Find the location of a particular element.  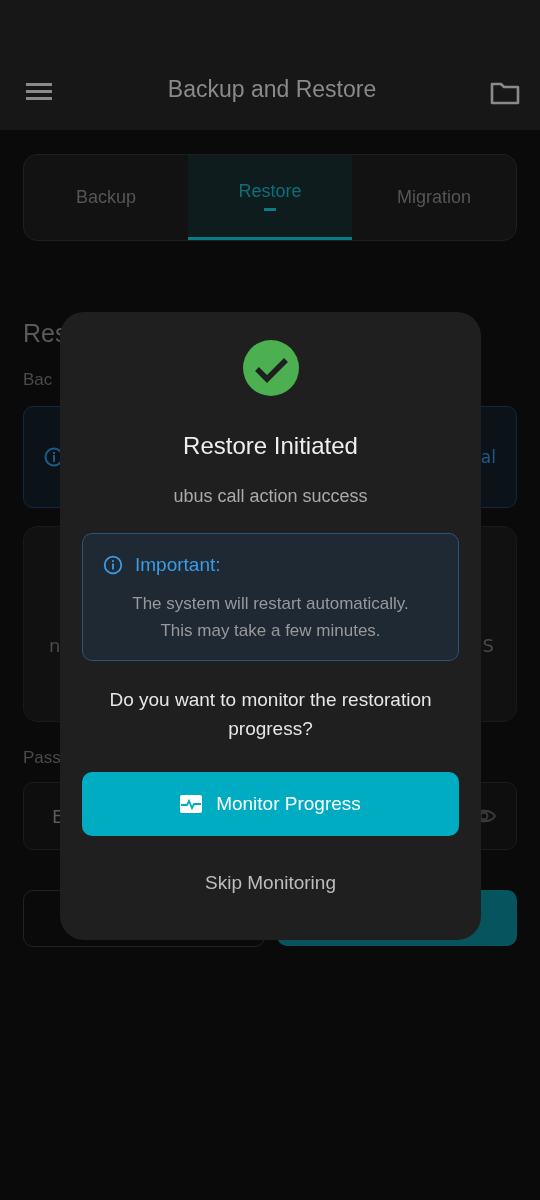

dialog-message: ubus call action success is located at coordinates (270, 496).